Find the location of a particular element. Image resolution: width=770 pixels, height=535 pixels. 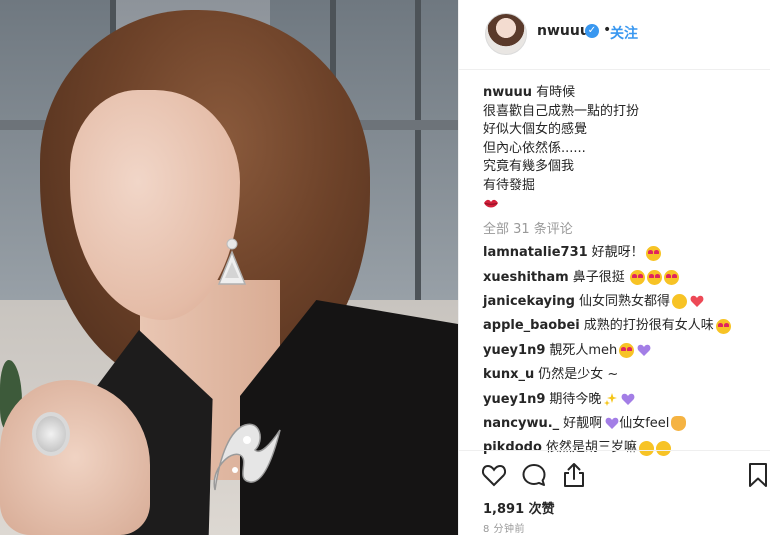

comment-item: lamnatalie731 好靚呀！ is located at coordinates (623, 253).